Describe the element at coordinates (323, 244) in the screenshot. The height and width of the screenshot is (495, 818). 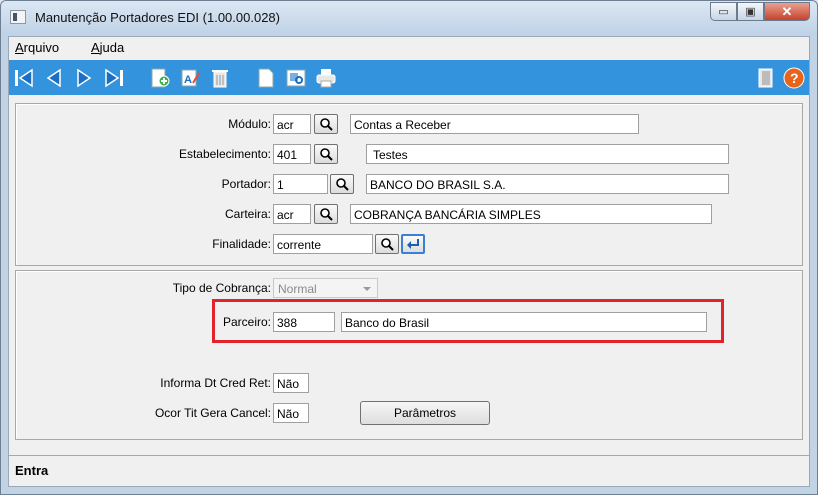
I see `finalidade-field: corrente` at that location.